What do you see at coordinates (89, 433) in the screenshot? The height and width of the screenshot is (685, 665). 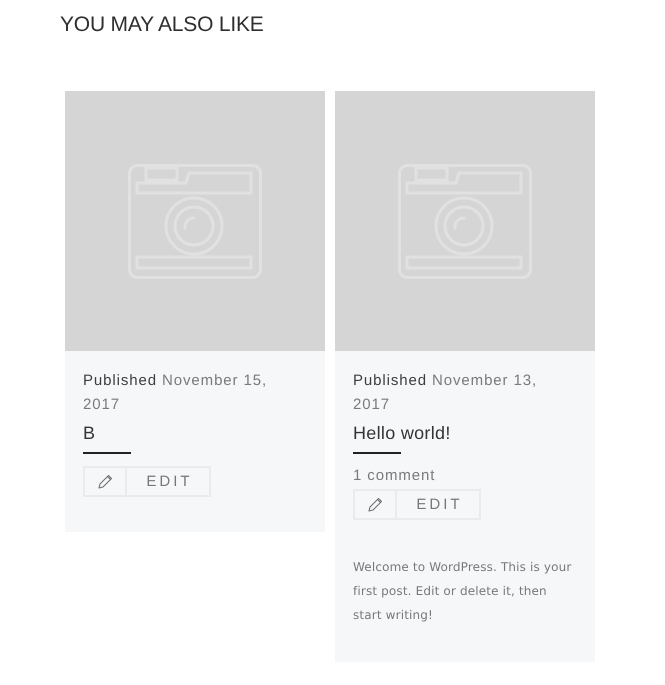 I see `post-title: B` at bounding box center [89, 433].